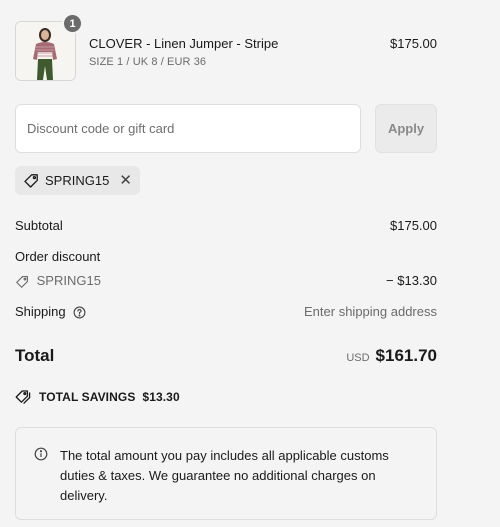  Describe the element at coordinates (184, 43) in the screenshot. I see `product-title: CLOVER - Linen Jumper - Stripe` at that location.